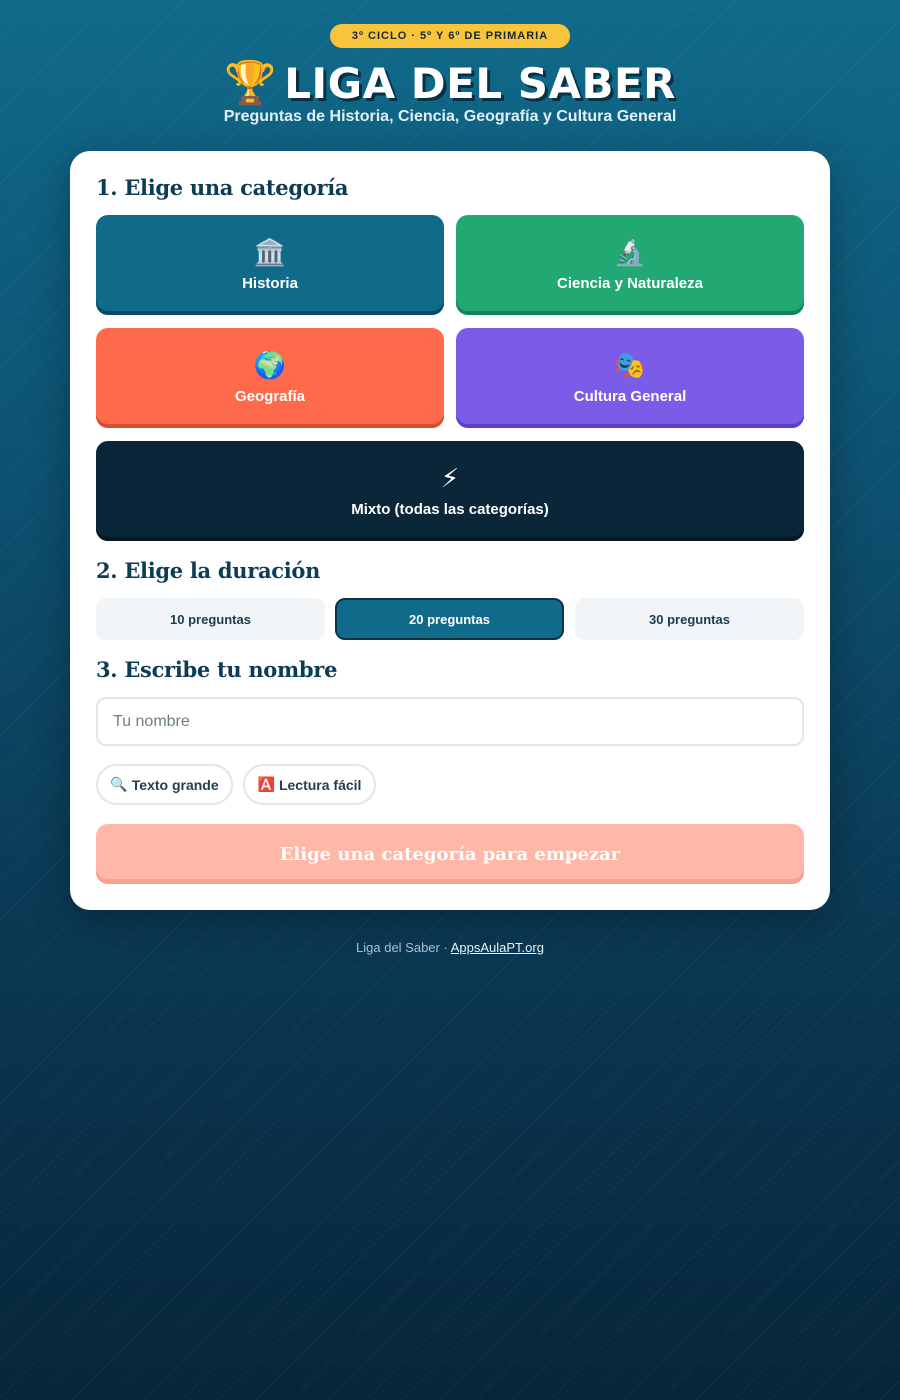 Image resolution: width=900 pixels, height=1400 pixels. I want to click on category-culture-button: 🎭 Cultura General, so click(630, 378).